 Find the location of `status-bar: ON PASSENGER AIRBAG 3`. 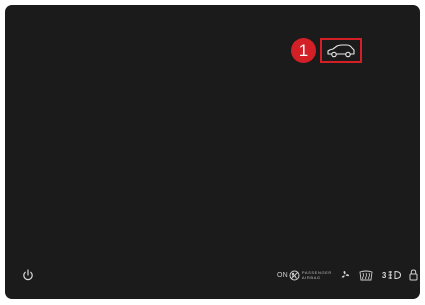

status-bar: ON PASSENGER AIRBAG 3 is located at coordinates (347, 275).